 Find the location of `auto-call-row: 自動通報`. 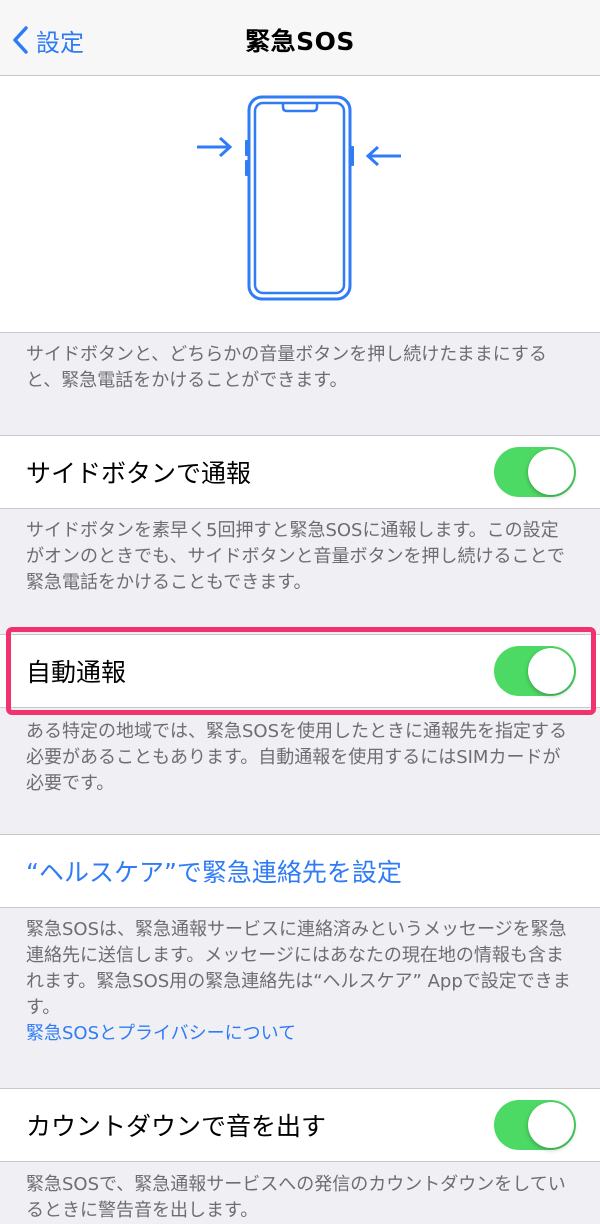

auto-call-row: 自動通報 is located at coordinates (300, 671).